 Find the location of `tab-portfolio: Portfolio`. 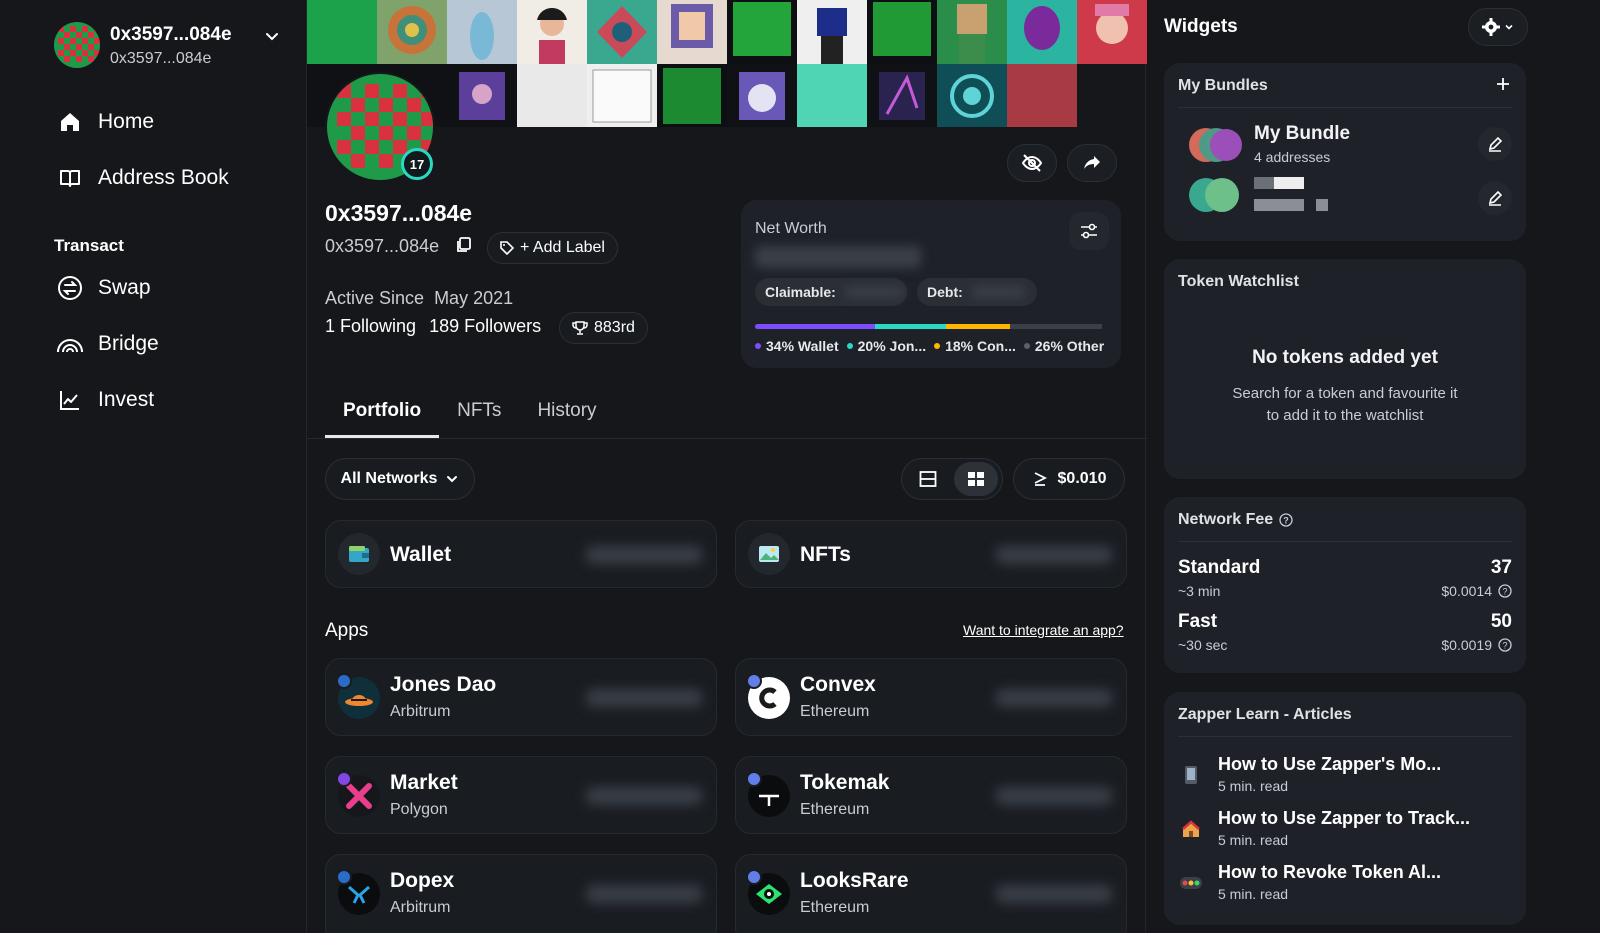

tab-portfolio: Portfolio is located at coordinates (382, 412).